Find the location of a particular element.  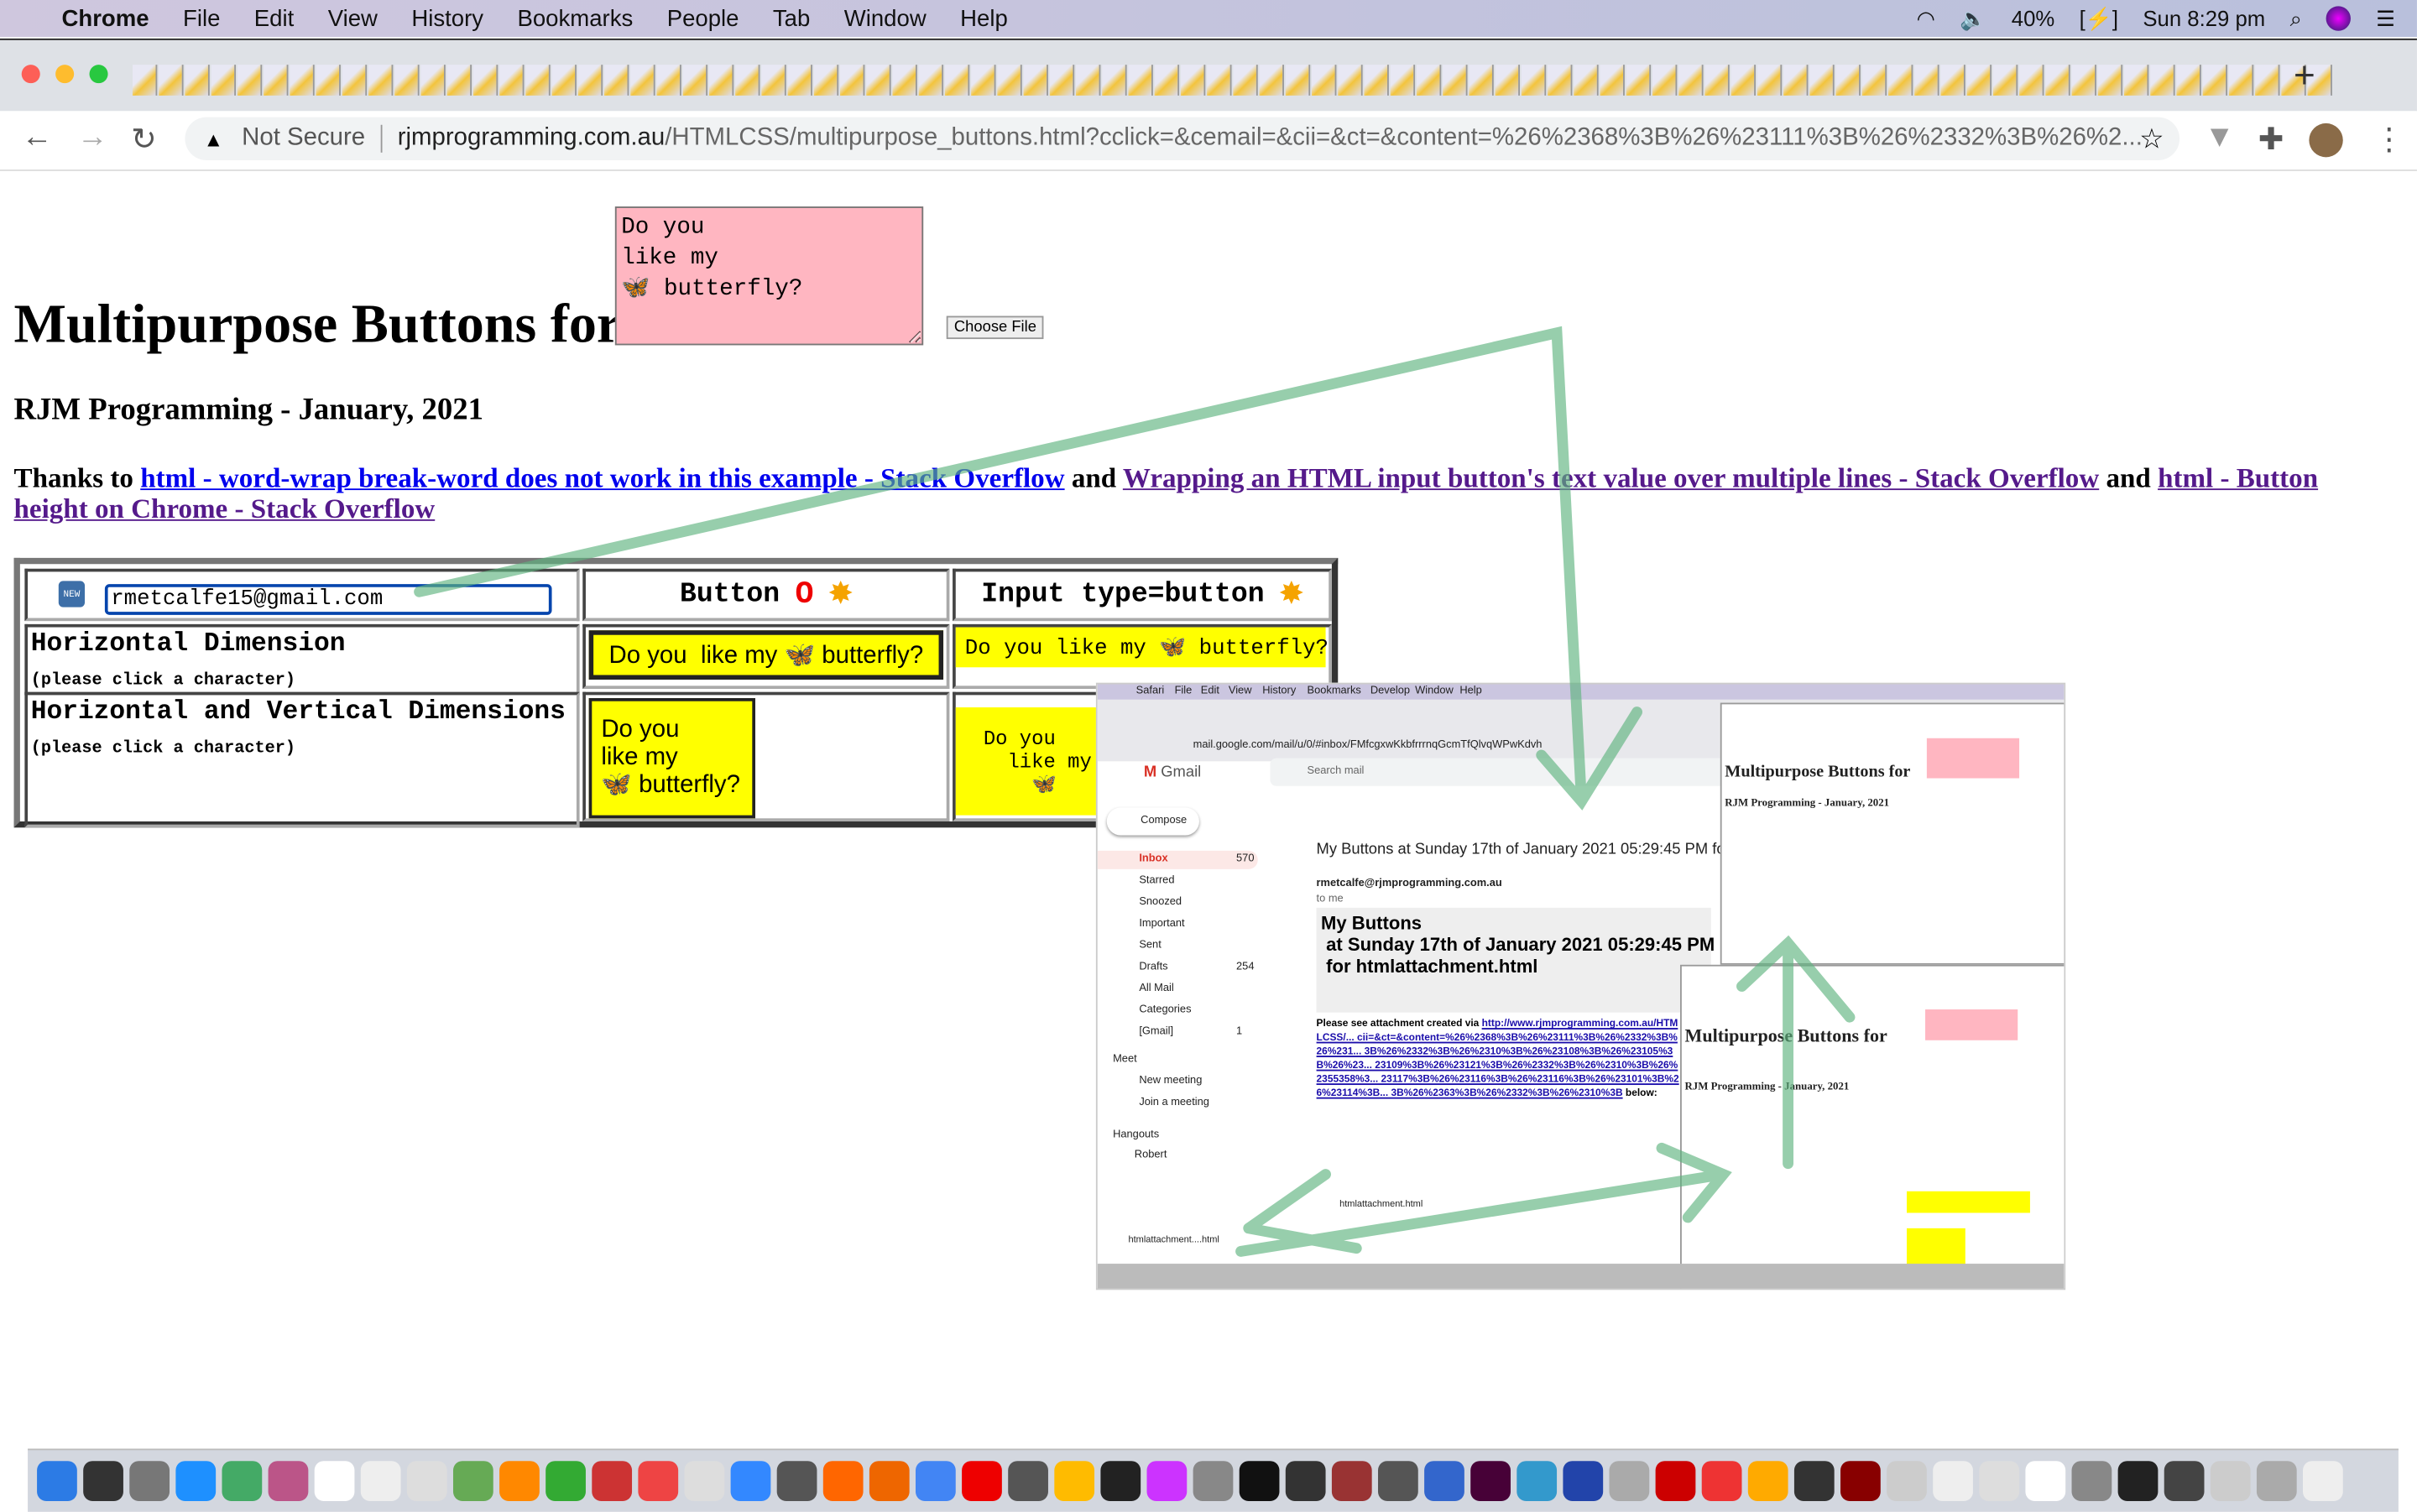

dock is located at coordinates (1213, 1480).